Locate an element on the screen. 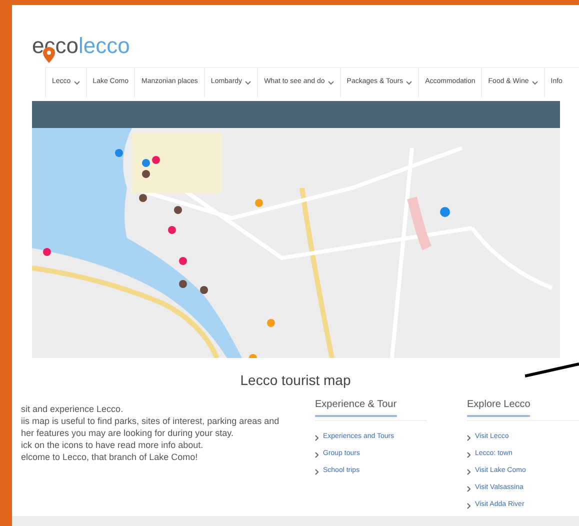 The image size is (579, 526). intro-text: ick on the icons to have read more info about. is located at coordinates (112, 445).